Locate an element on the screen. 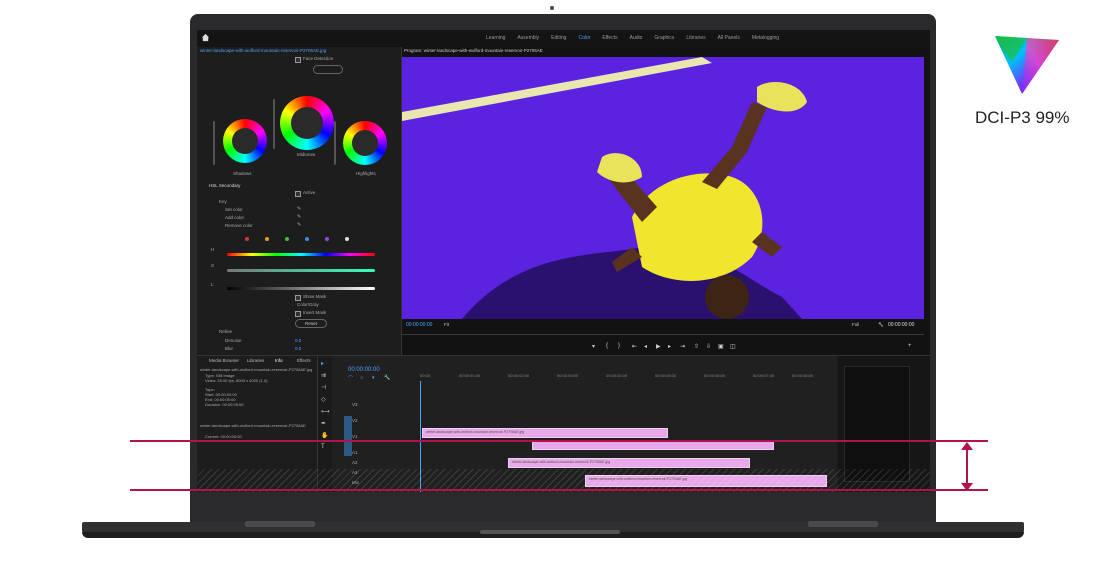  type-tool-icon: T is located at coordinates (323, 447).